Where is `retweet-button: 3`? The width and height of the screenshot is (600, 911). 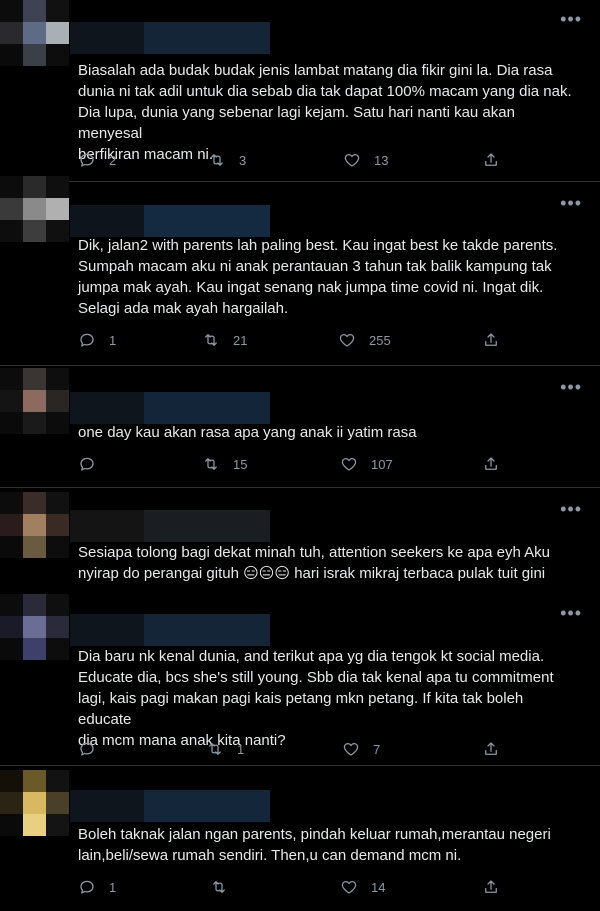
retweet-button: 3 is located at coordinates (227, 160).